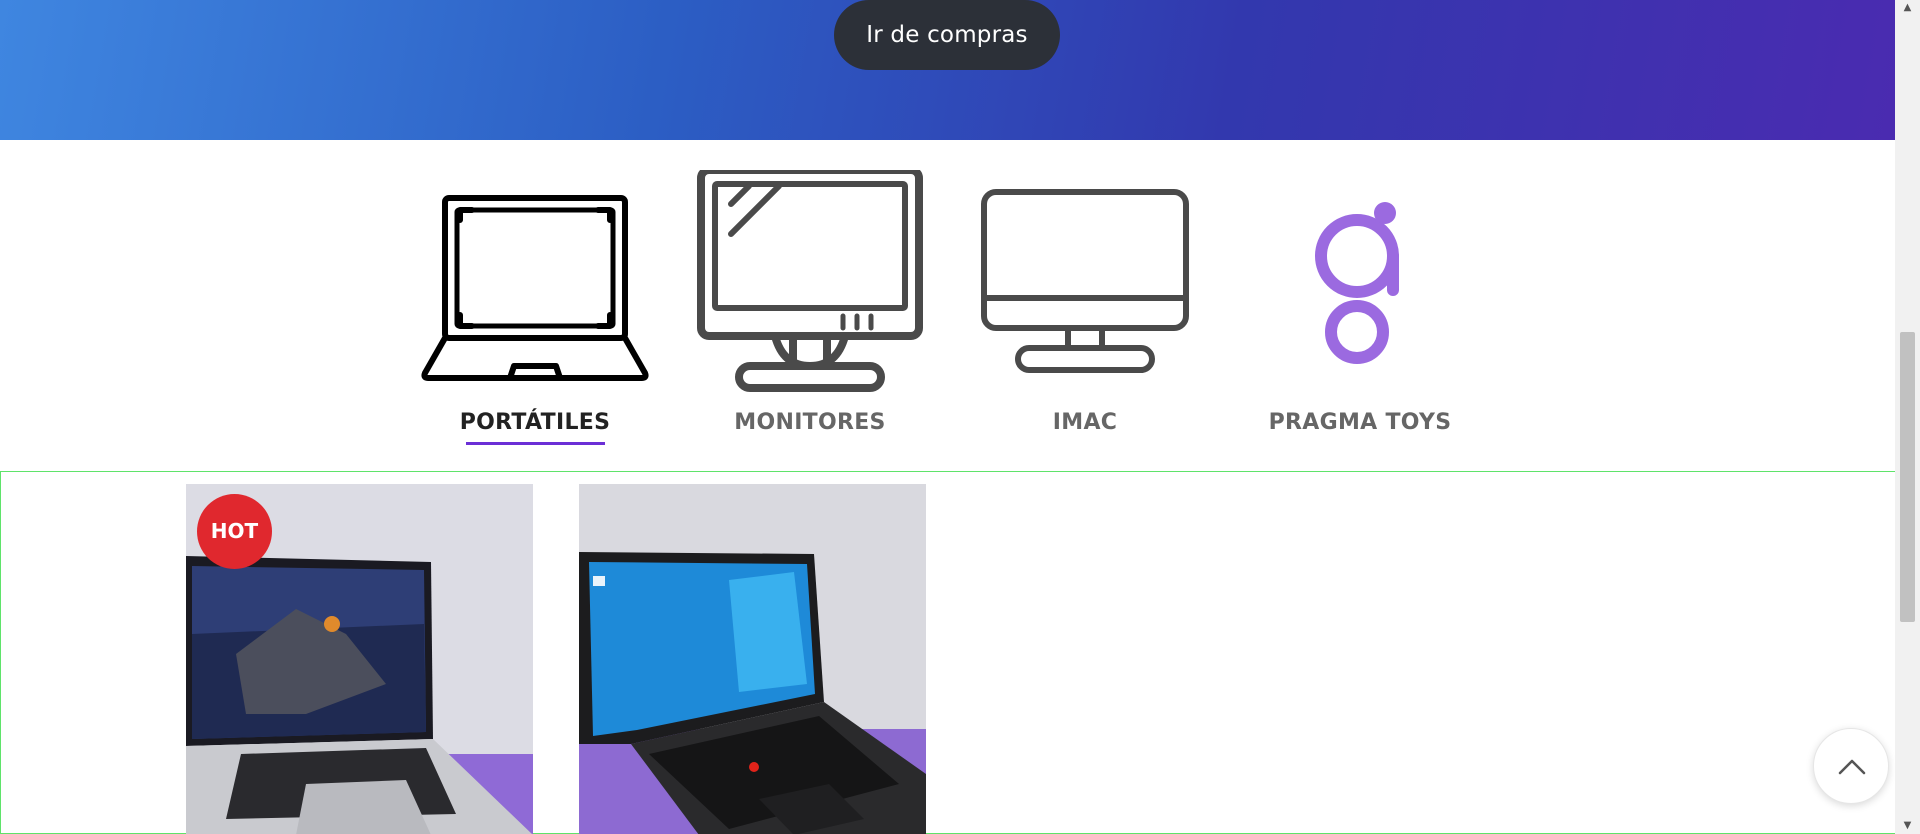  I want to click on tab-monitores-label: MONITORES, so click(810, 422).